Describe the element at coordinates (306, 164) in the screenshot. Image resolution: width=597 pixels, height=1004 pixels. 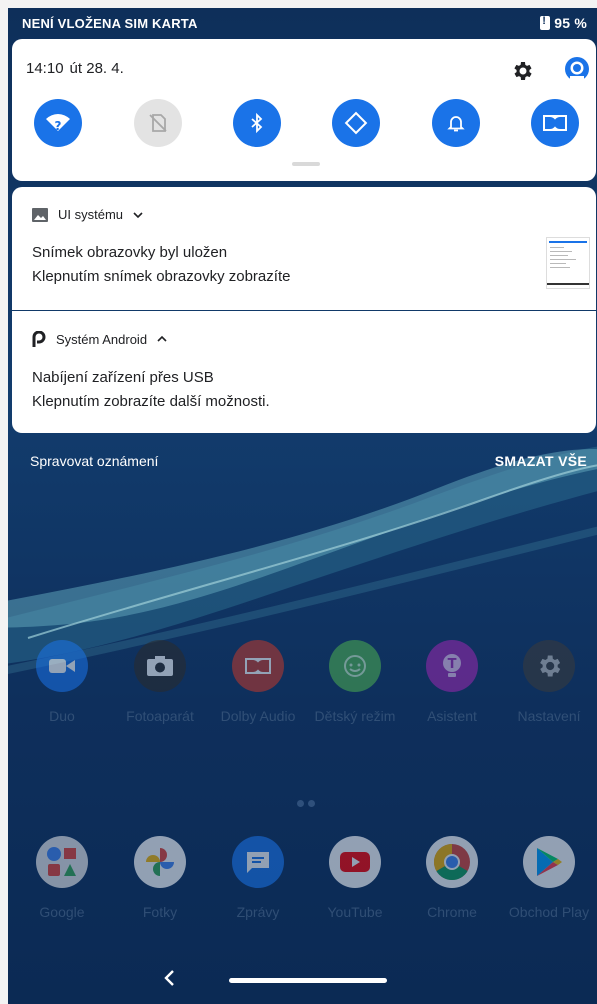
I see `qs-drag-handle` at that location.